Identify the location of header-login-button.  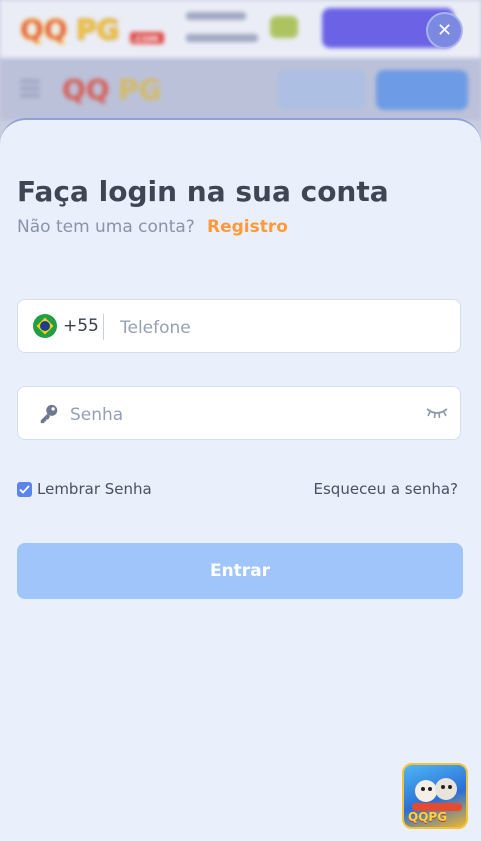
(322, 90).